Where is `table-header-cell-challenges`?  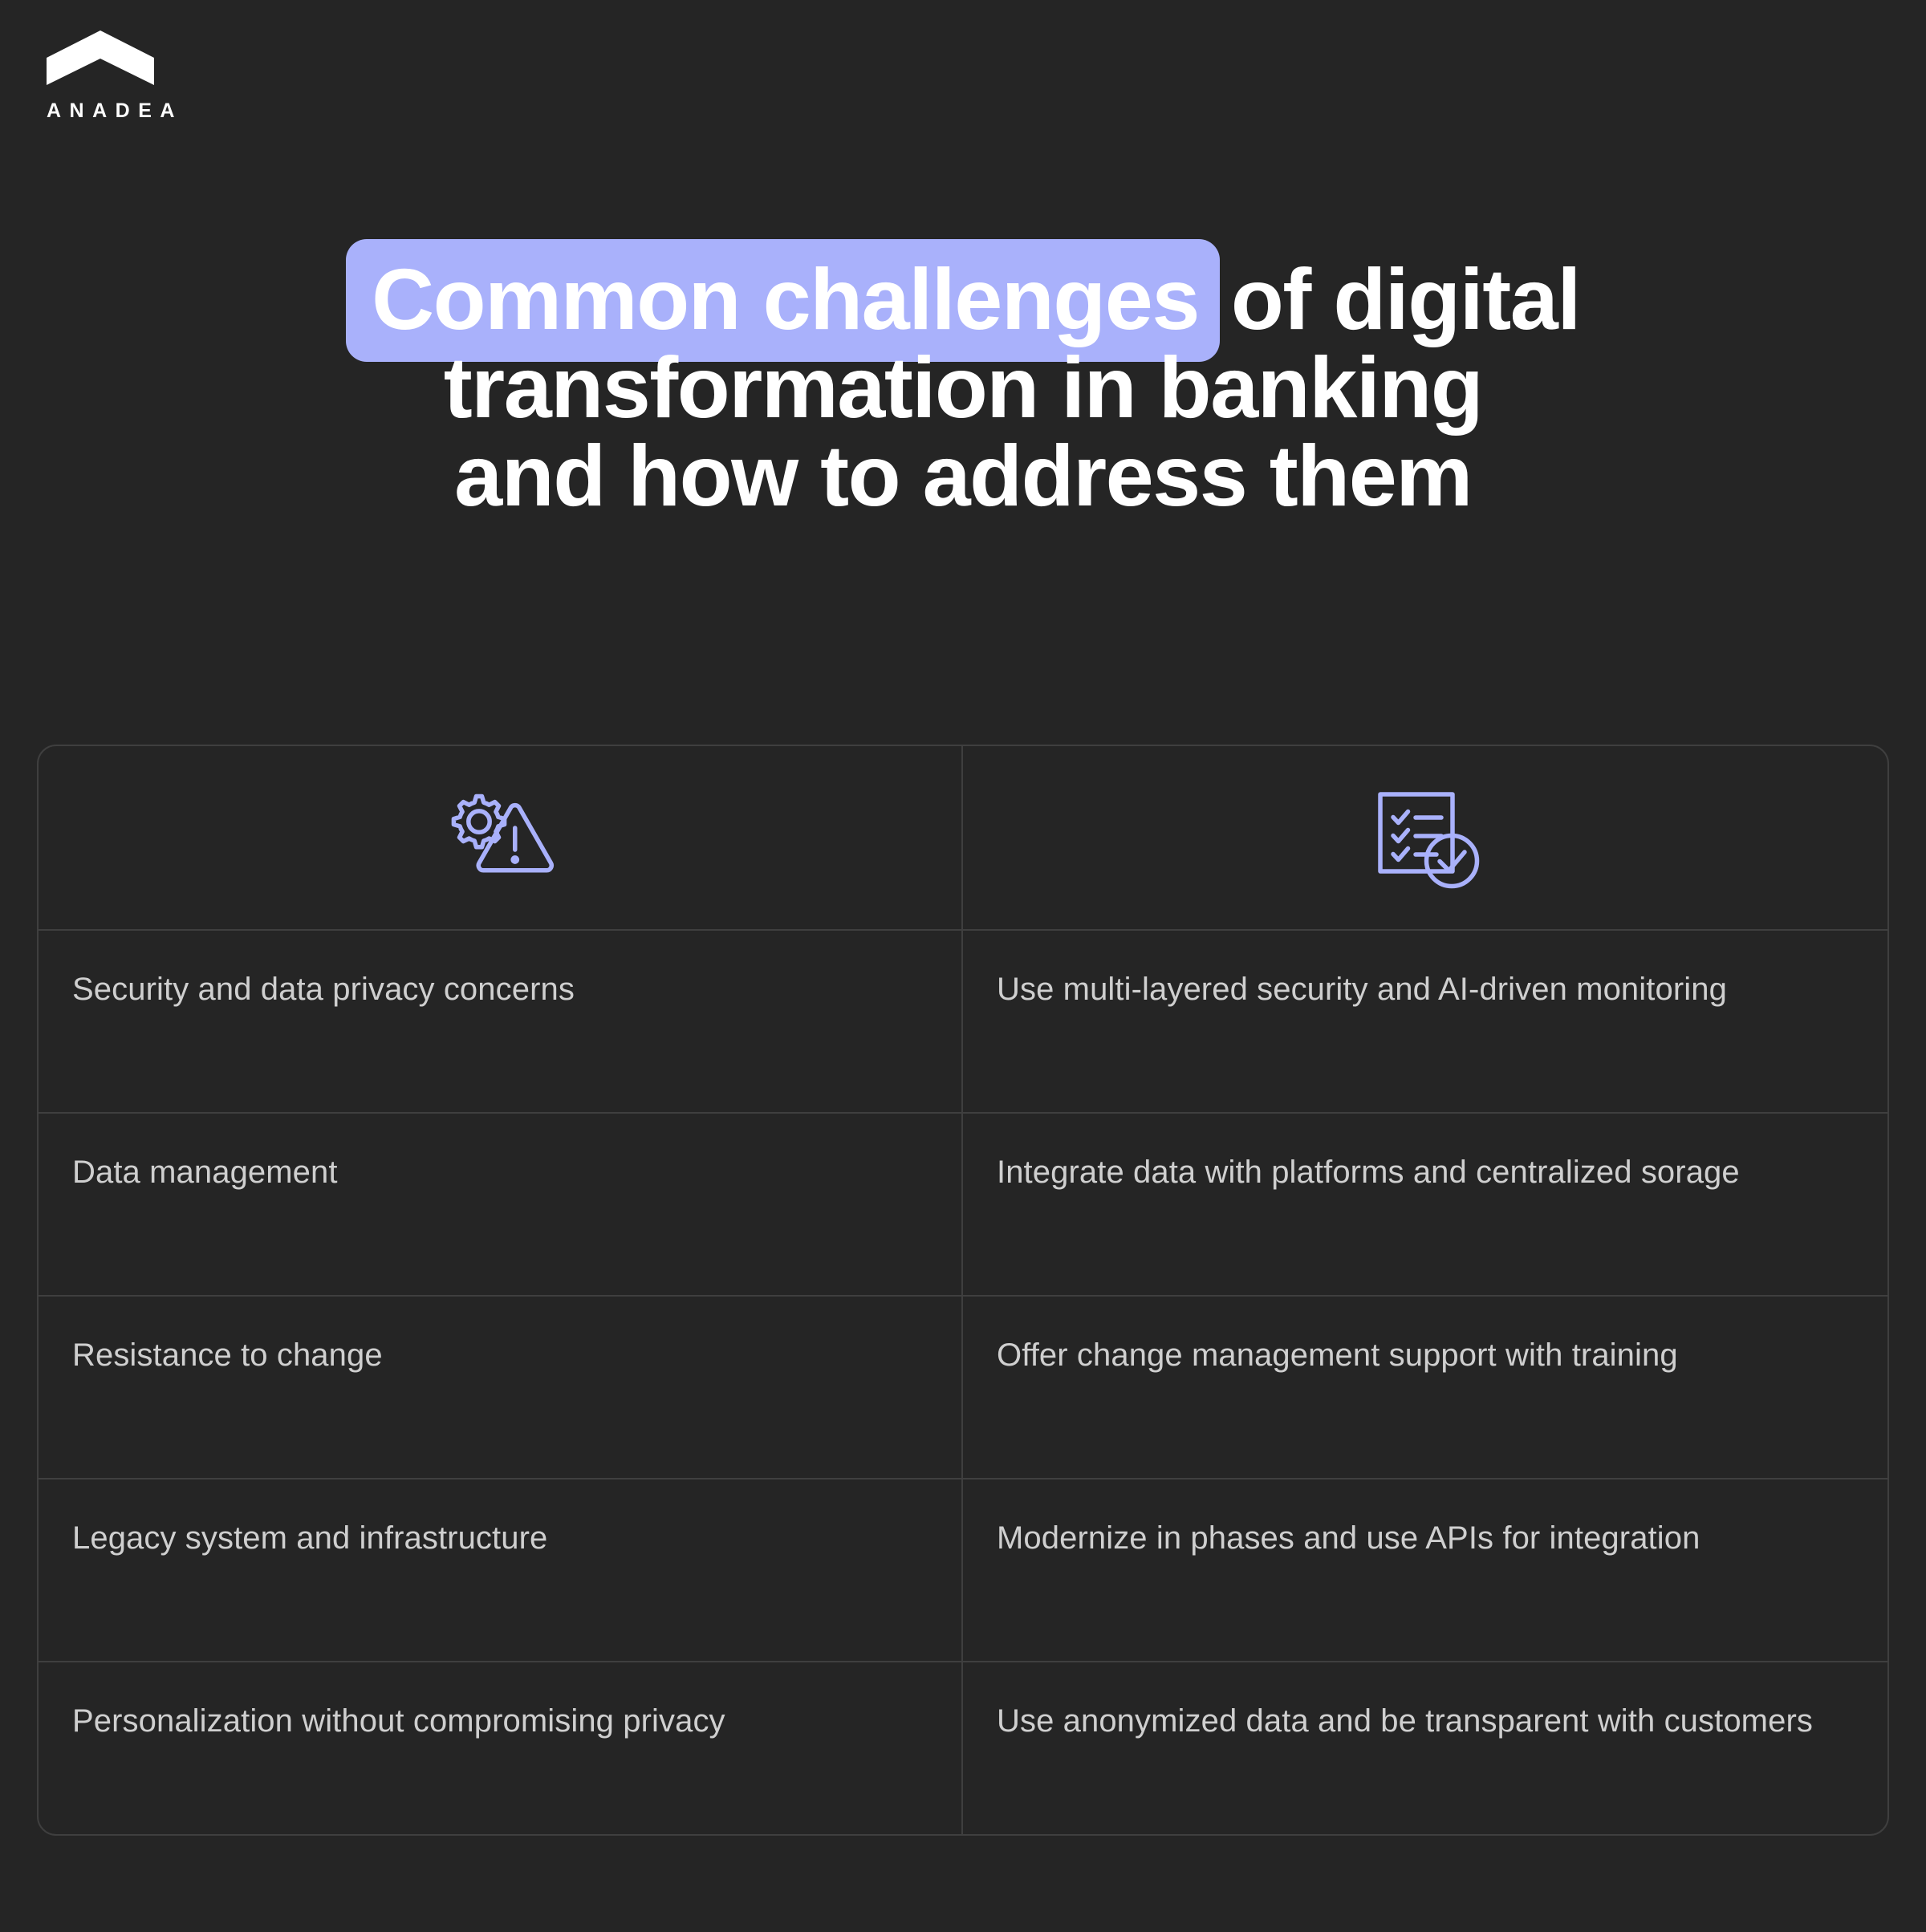 table-header-cell-challenges is located at coordinates (501, 837).